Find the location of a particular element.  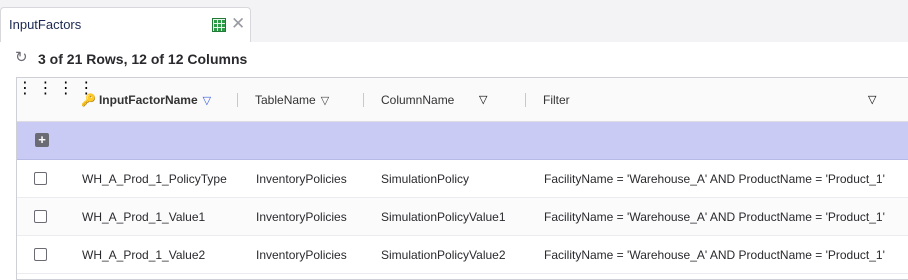

tab-inputfactors: InputFactors ✕ is located at coordinates (125, 24).